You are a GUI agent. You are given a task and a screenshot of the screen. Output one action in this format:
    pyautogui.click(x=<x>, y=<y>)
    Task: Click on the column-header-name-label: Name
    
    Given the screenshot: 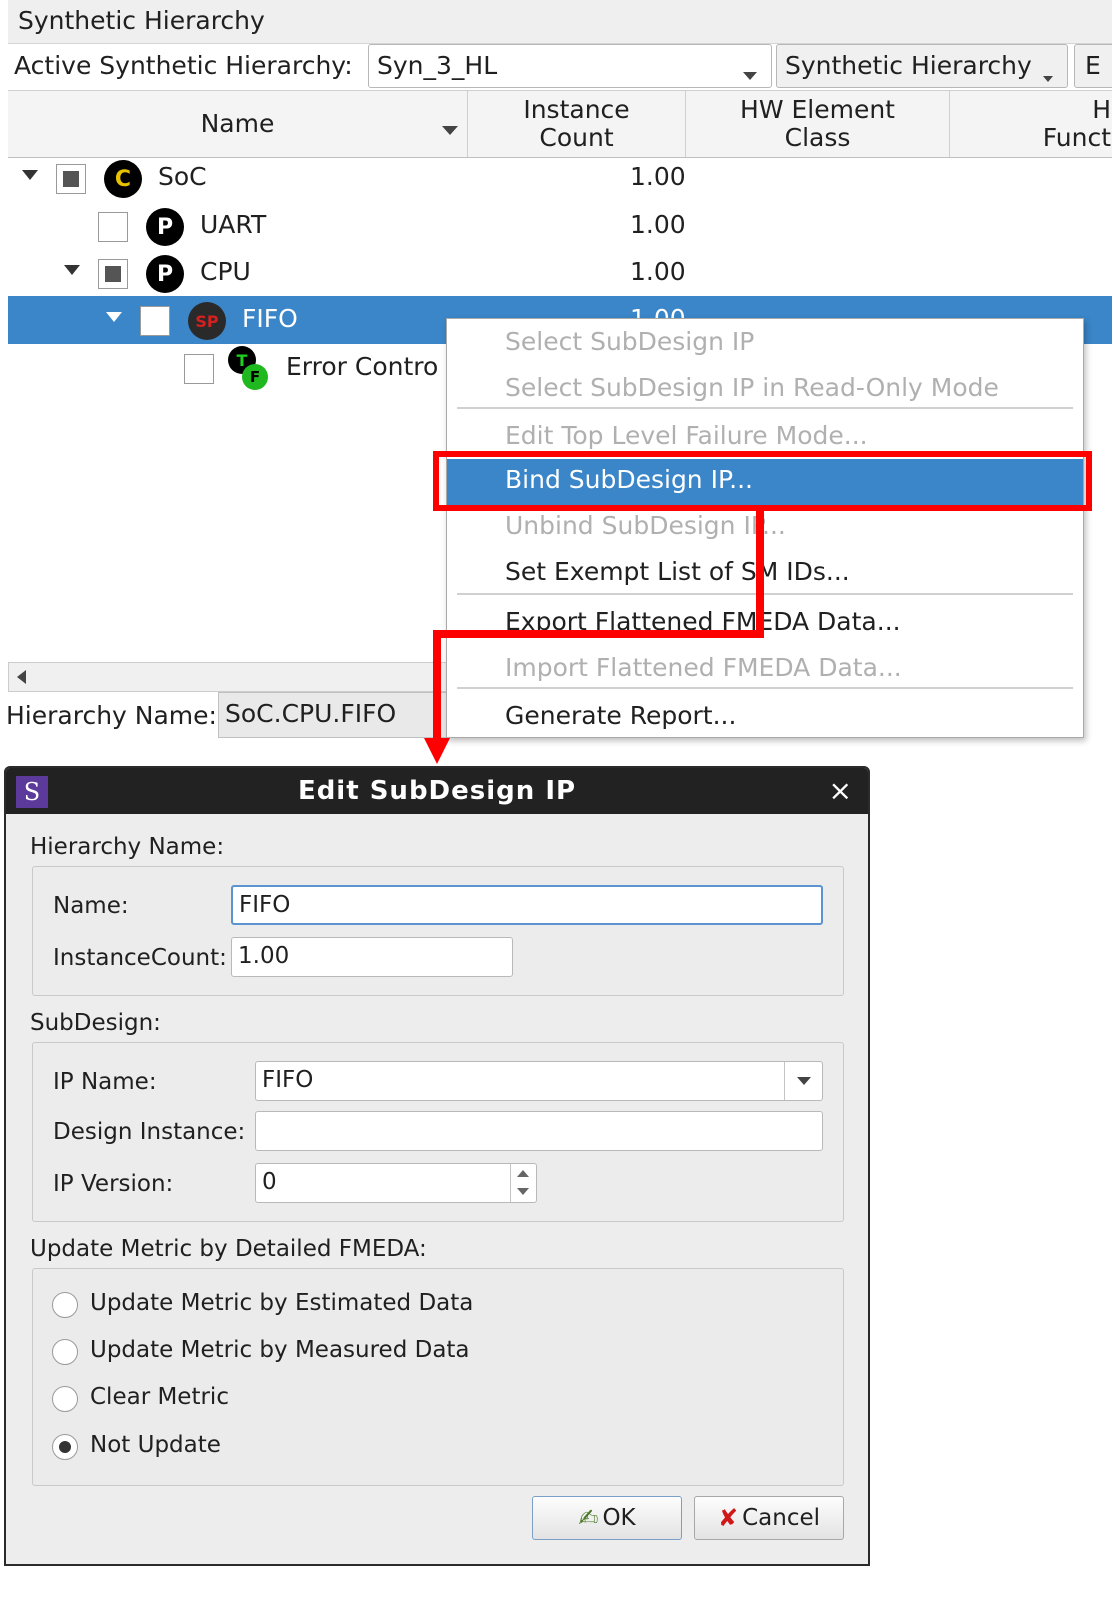 What is the action you would take?
    pyautogui.click(x=237, y=123)
    